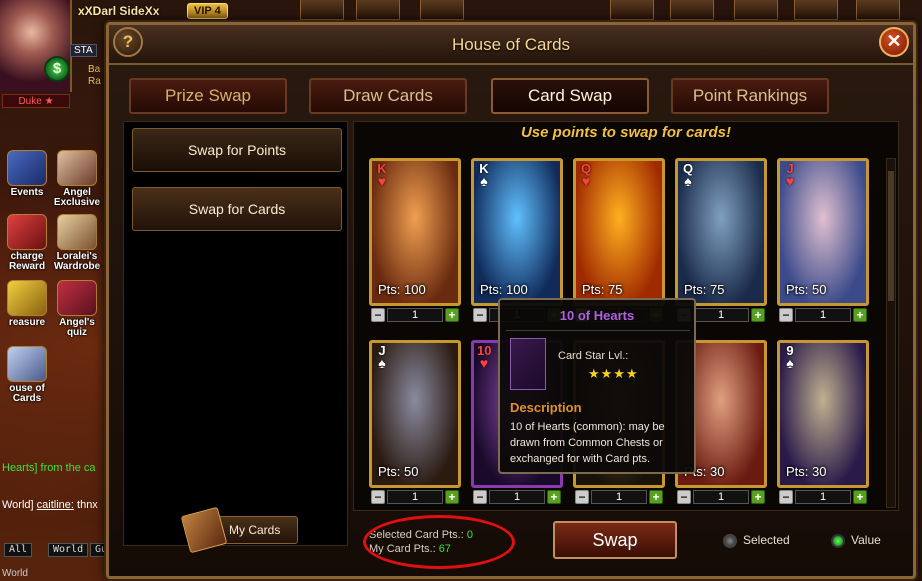  Describe the element at coordinates (55, 505) in the screenshot. I see `chat-username: caitline:` at that location.